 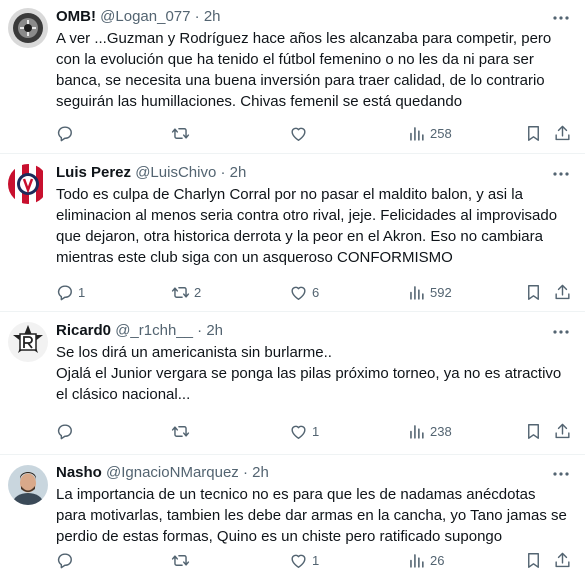 I want to click on view-count: 238, so click(x=441, y=431).